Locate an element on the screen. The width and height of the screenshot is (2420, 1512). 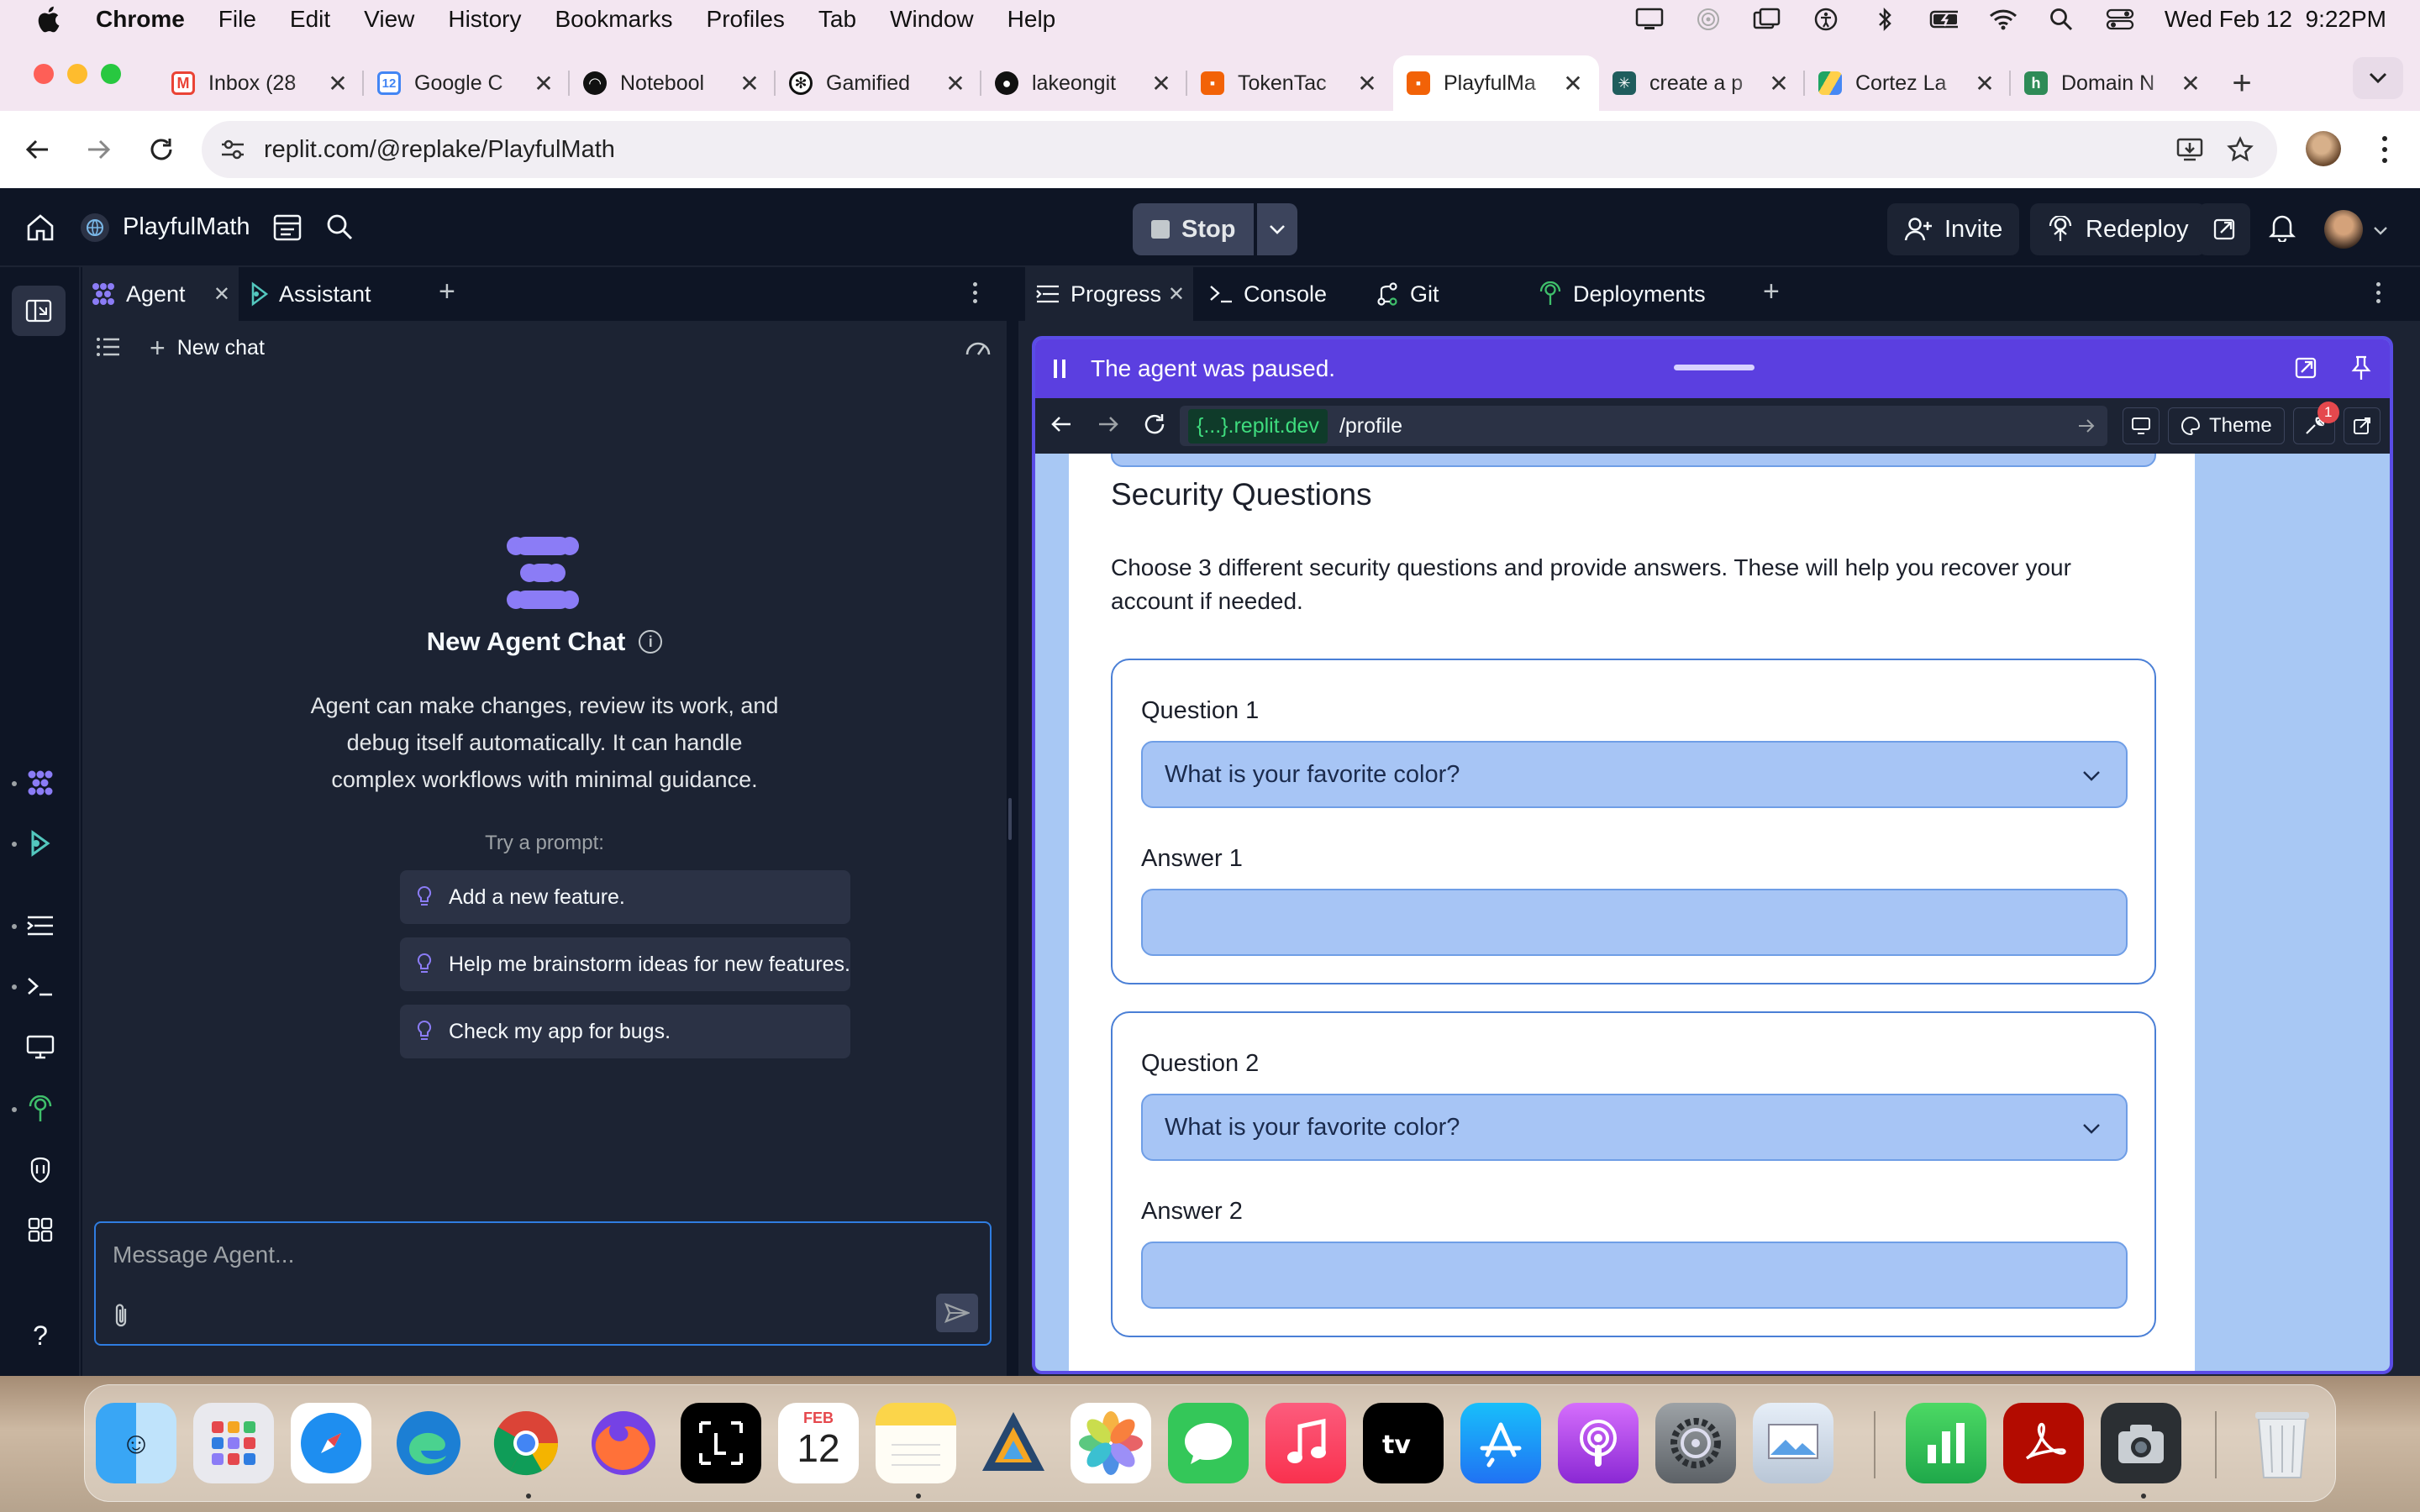
bluetooth-icon is located at coordinates (1884, 19).